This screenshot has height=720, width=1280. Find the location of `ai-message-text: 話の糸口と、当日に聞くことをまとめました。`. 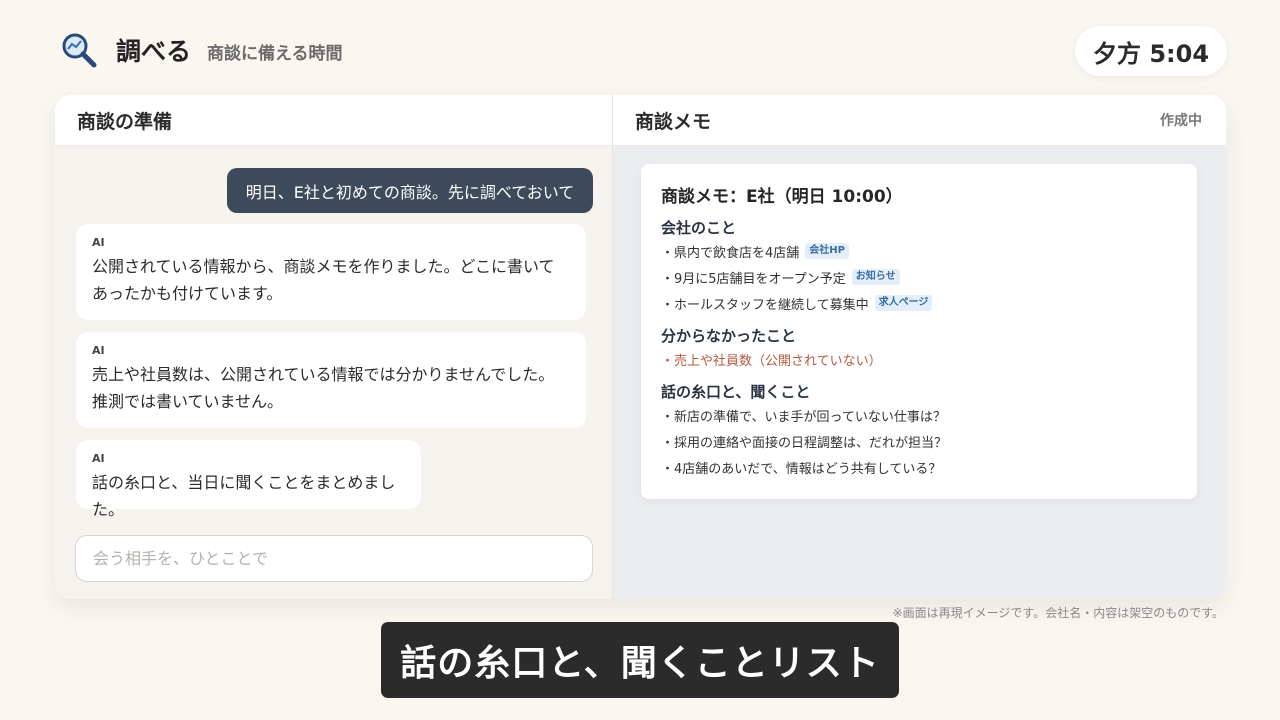

ai-message-text: 話の糸口と、当日に聞くことをまとめました。 is located at coordinates (244, 496).